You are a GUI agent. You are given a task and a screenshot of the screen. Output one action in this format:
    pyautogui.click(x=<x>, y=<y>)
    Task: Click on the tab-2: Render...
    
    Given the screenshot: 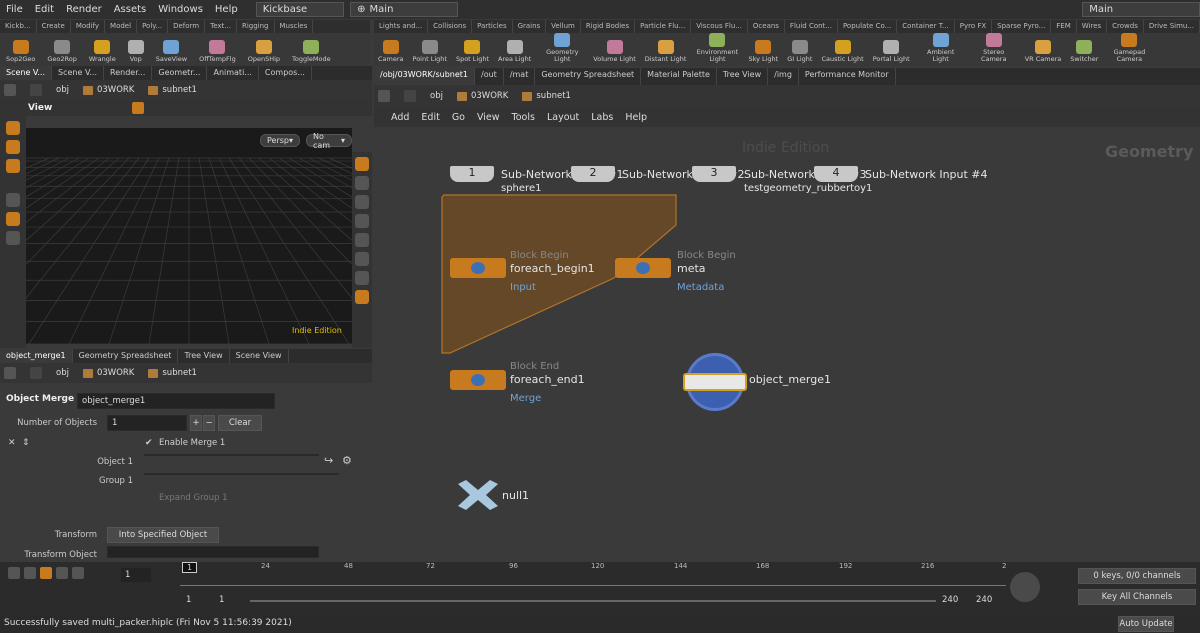 What is the action you would take?
    pyautogui.click(x=128, y=73)
    